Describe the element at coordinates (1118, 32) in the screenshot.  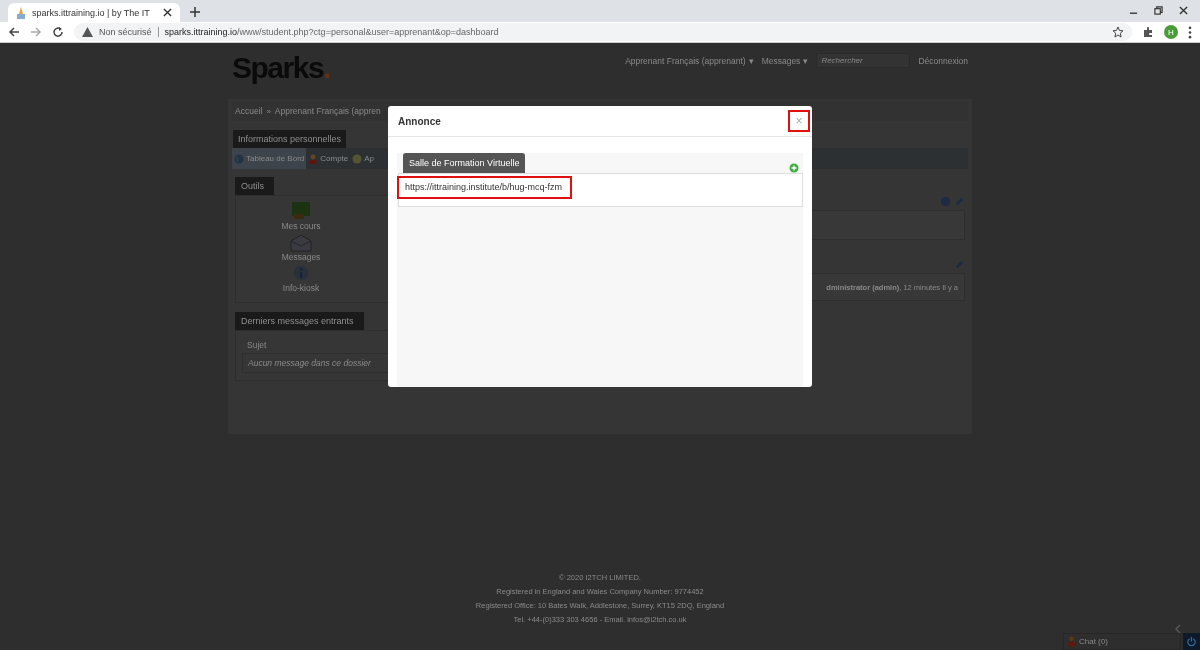
I see `star-icon` at that location.